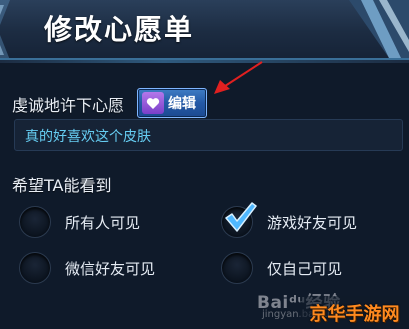 Image resolution: width=409 pixels, height=329 pixels. I want to click on visibility-label: 希望TA能看到, so click(62, 185).